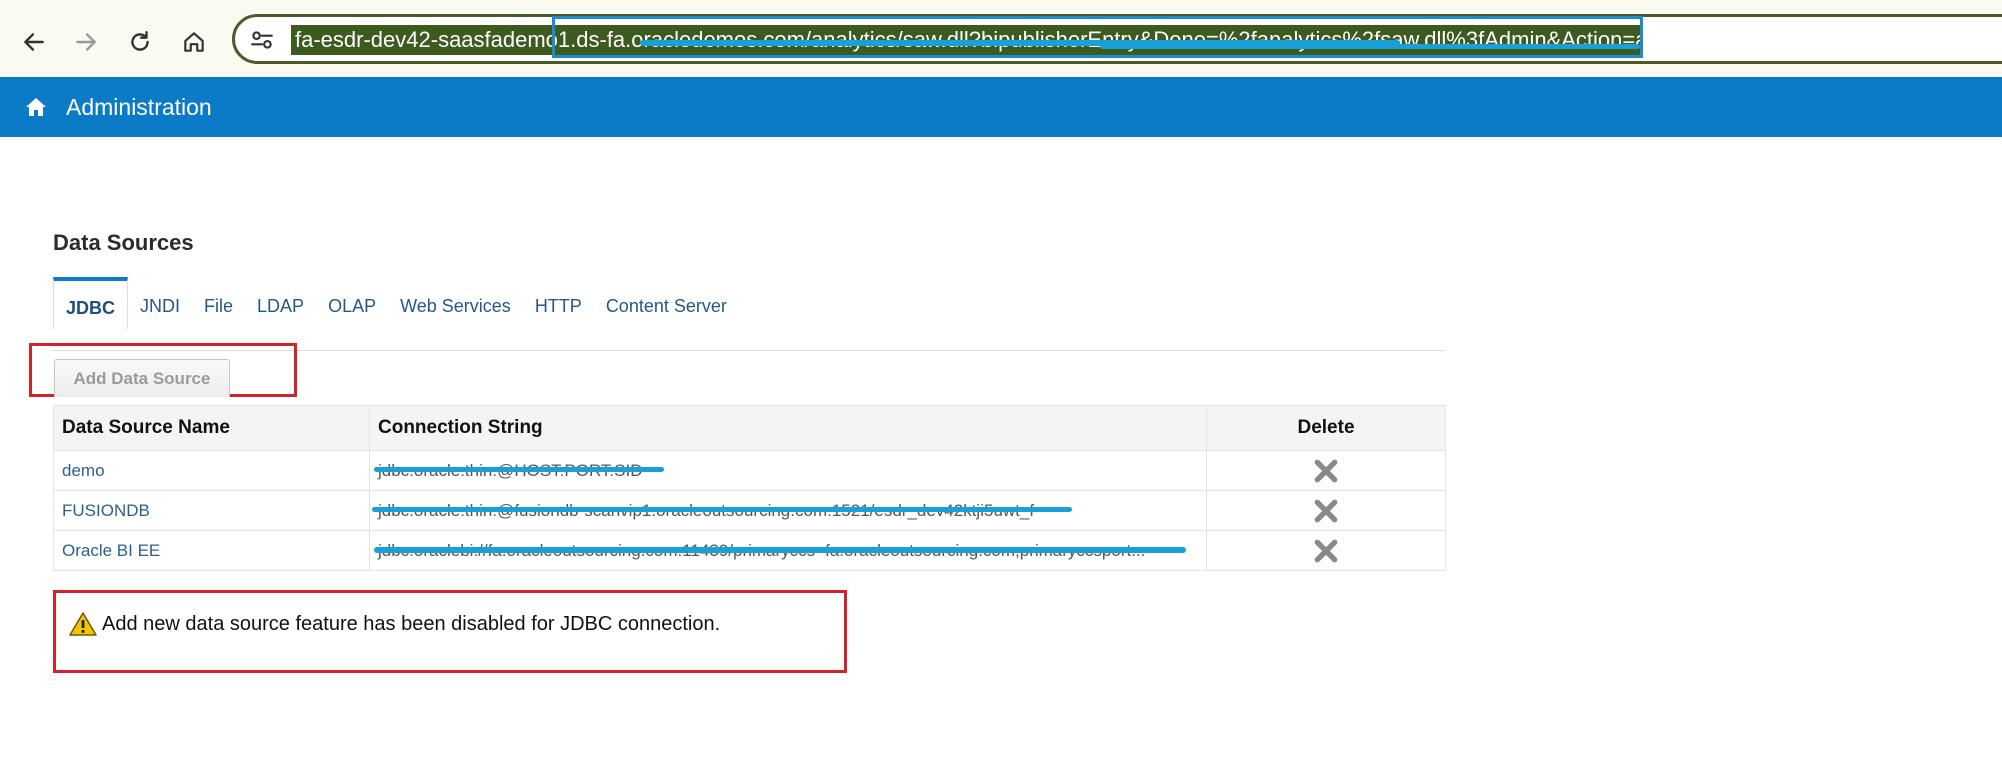 The image size is (2002, 784). Describe the element at coordinates (788, 428) in the screenshot. I see `column-header-connection: Connection String` at that location.